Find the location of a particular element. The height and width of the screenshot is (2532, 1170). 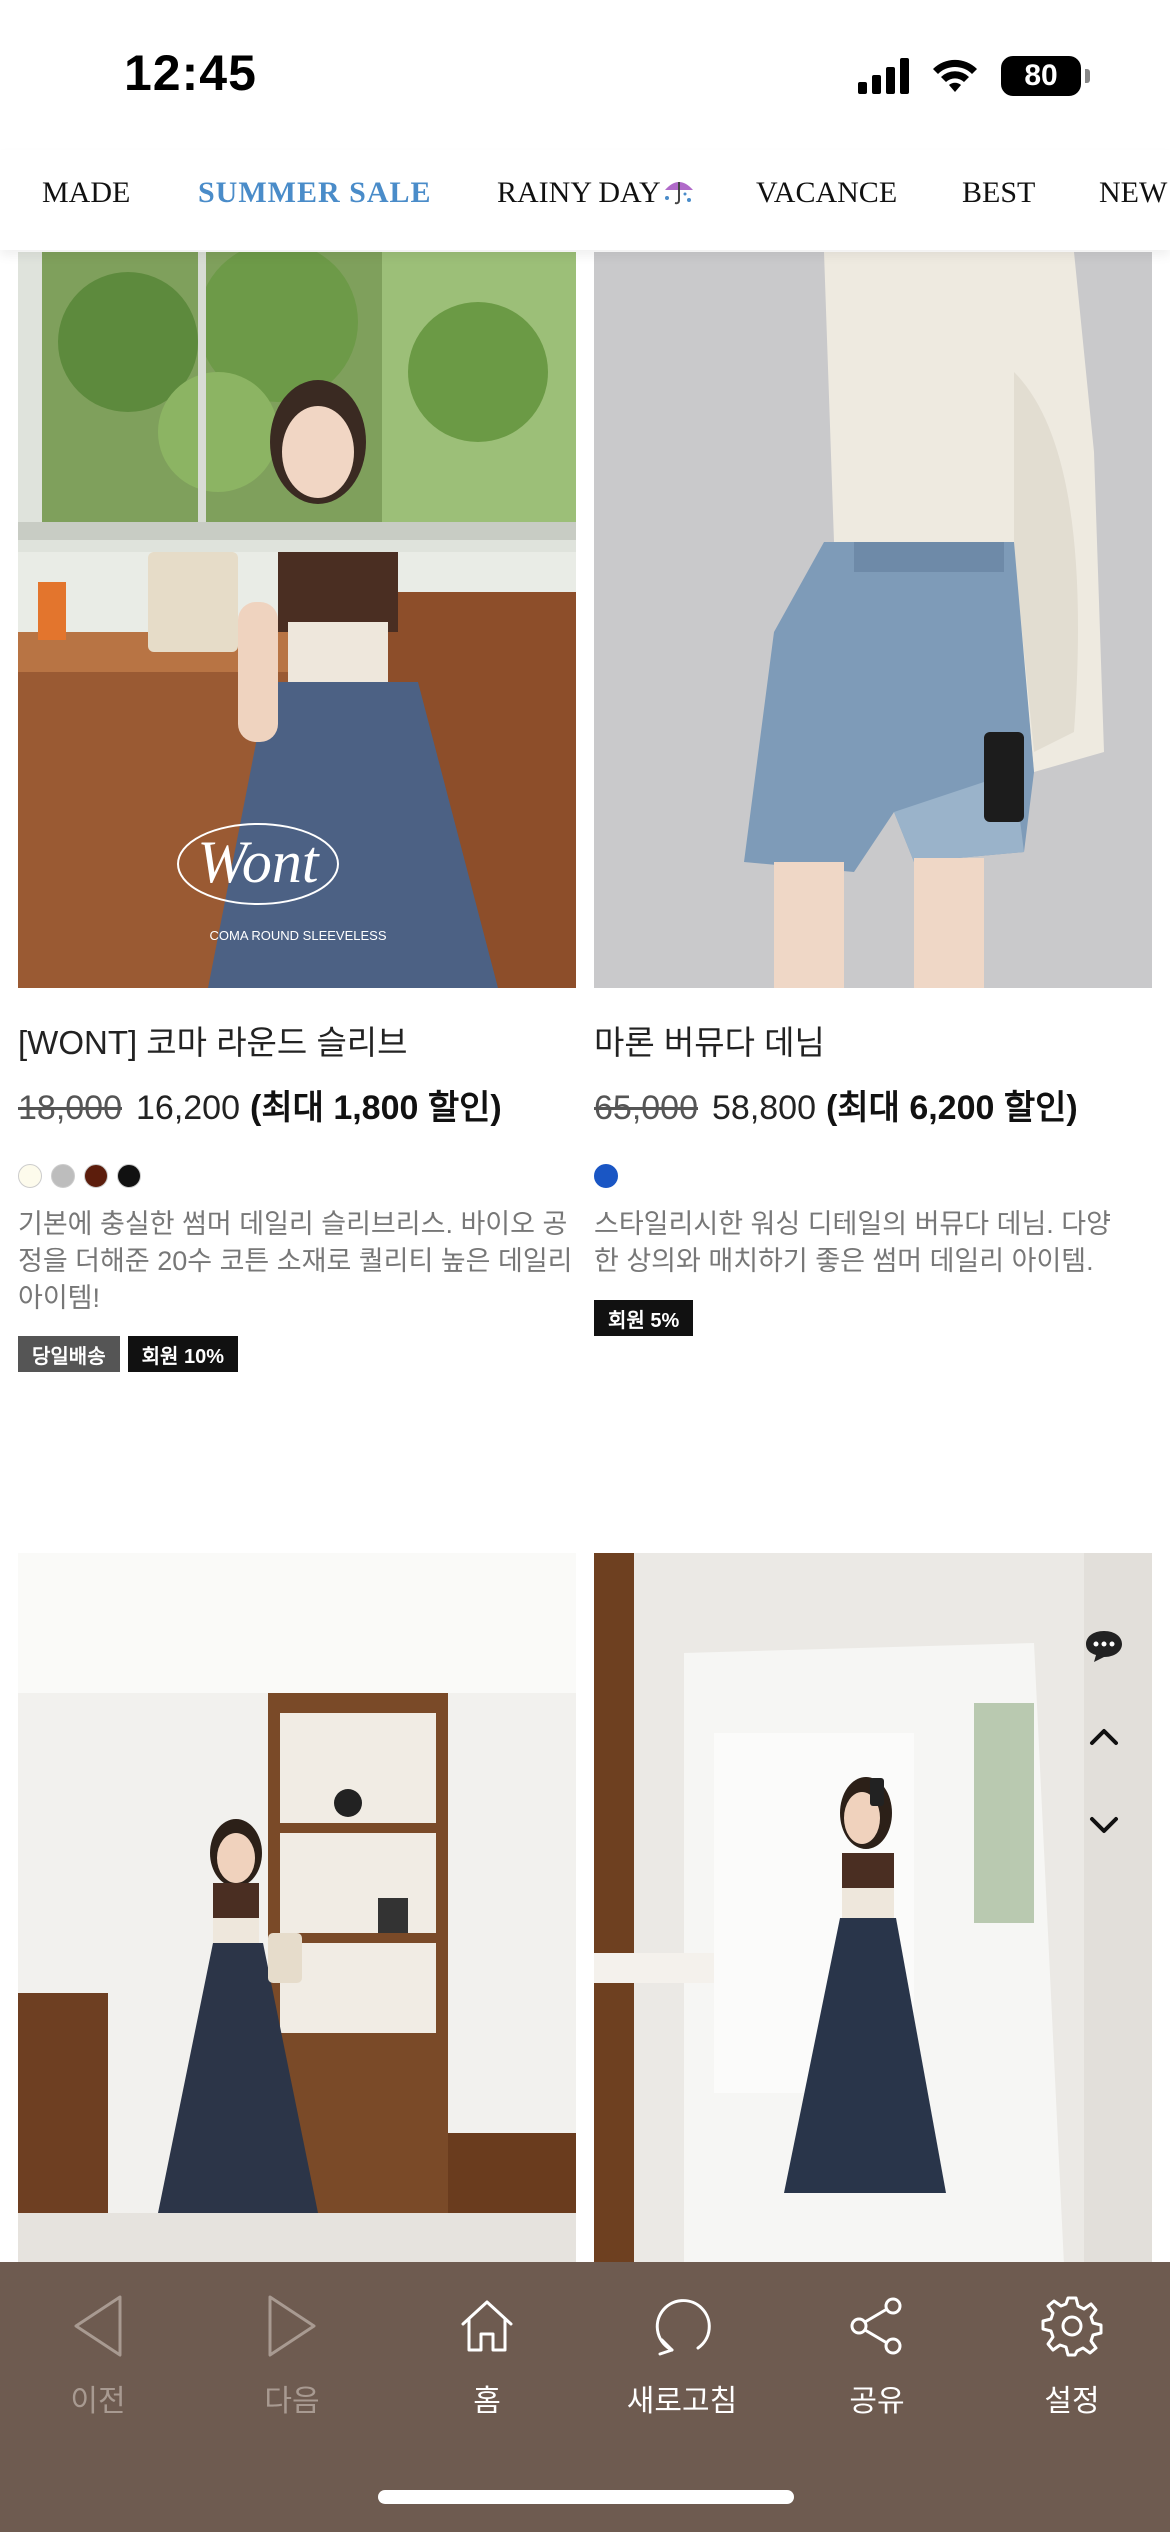

product-image: Wont COMA ROUND SLEEVELESS is located at coordinates (297, 620).